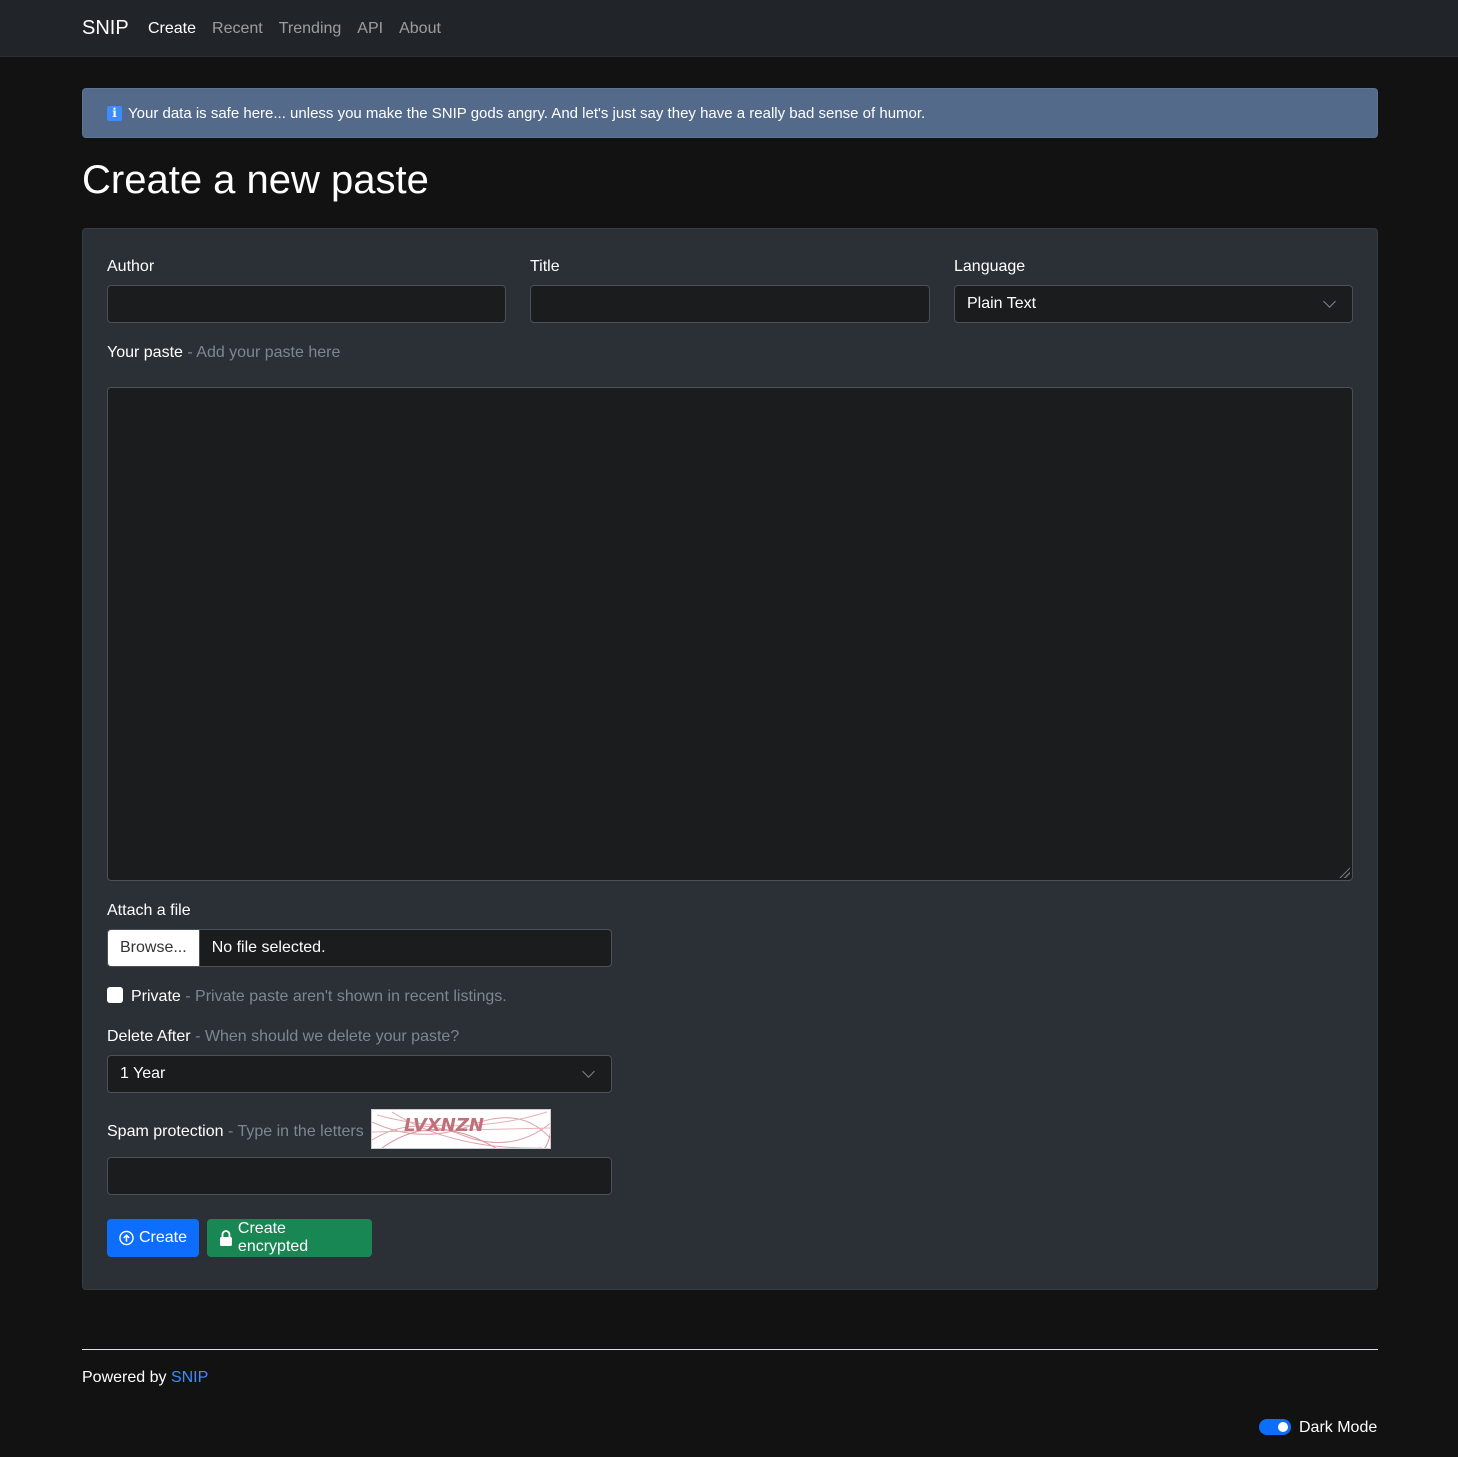  I want to click on delete-hint: - When should we delete your paste?, so click(327, 1036).